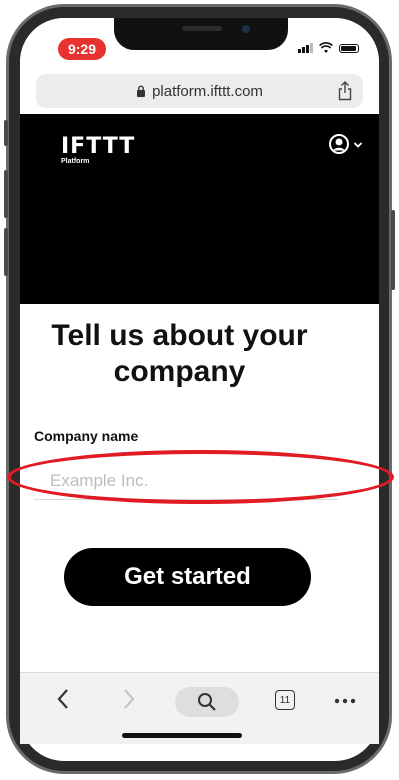 The image size is (399, 780). I want to click on account-icon, so click(339, 144).